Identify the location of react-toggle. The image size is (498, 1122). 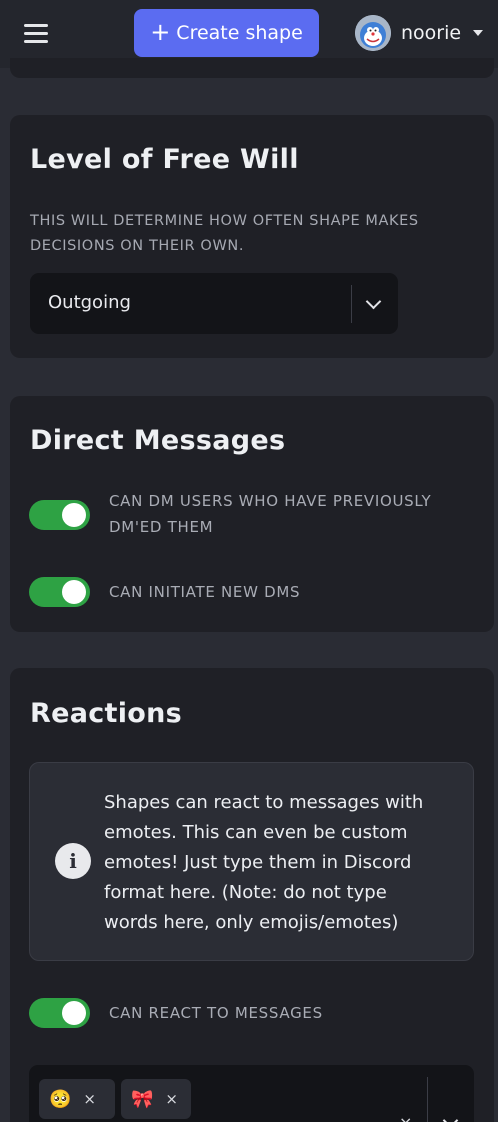
(59, 1013).